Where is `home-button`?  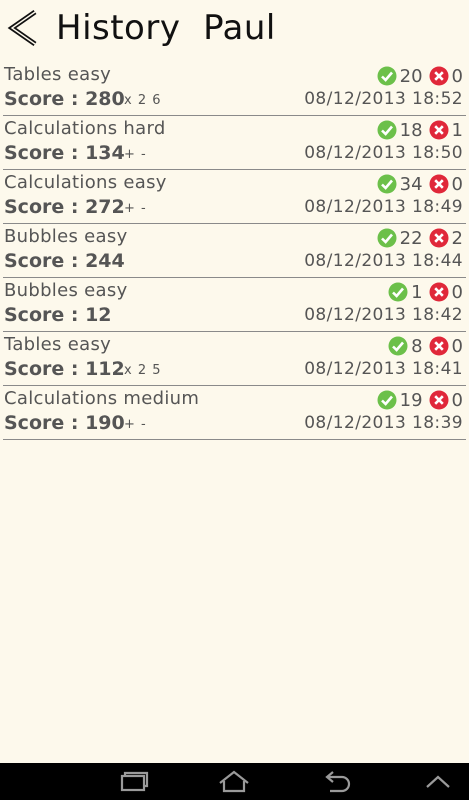
home-button is located at coordinates (234, 782).